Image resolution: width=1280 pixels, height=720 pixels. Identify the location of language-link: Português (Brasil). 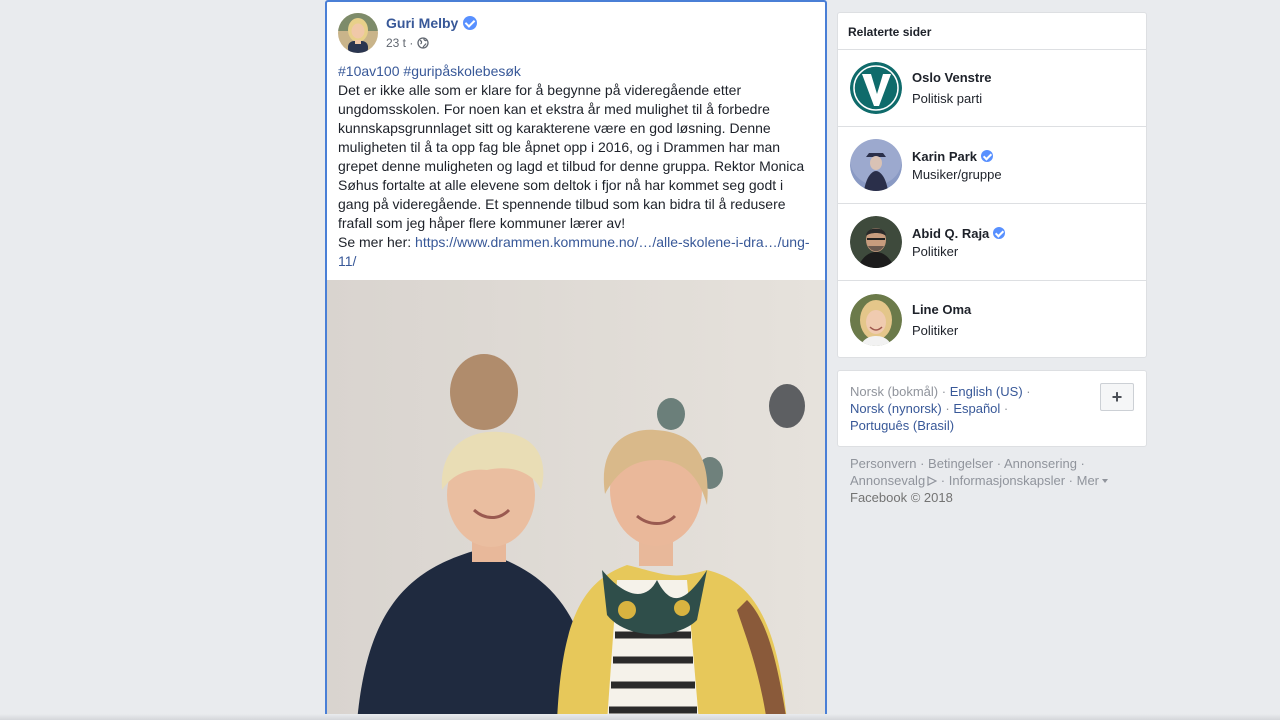
(902, 425).